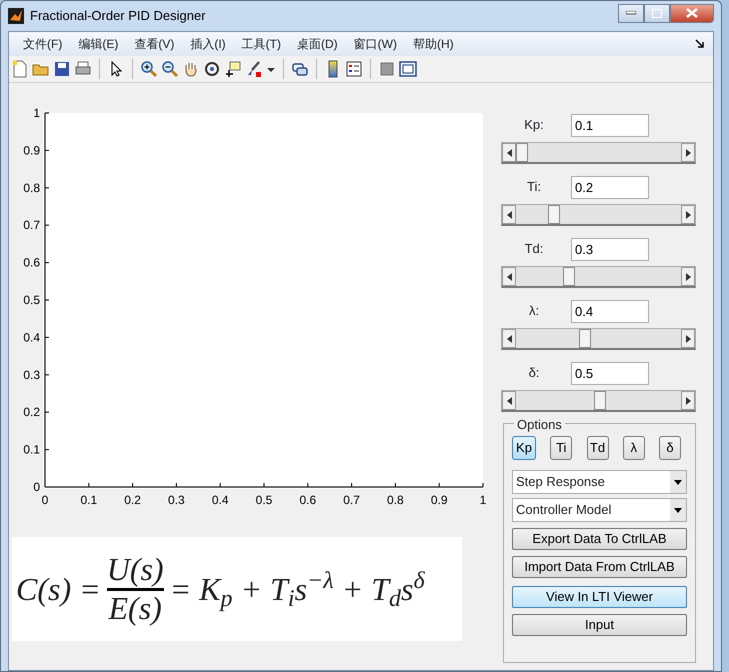 The width and height of the screenshot is (729, 672). What do you see at coordinates (524, 448) in the screenshot?
I see `toggle-button: Kp` at bounding box center [524, 448].